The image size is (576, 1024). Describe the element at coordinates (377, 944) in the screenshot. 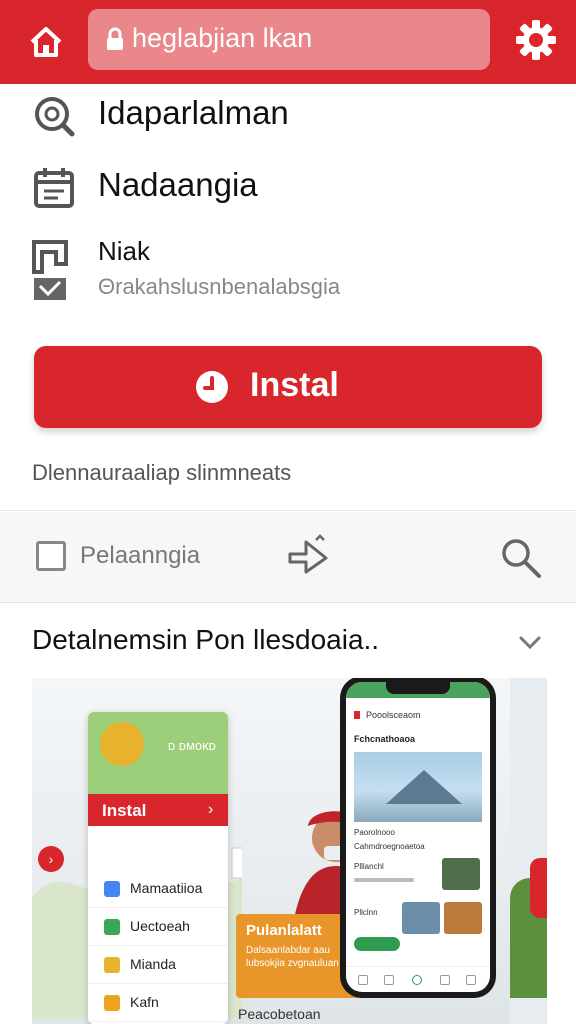

I see `phone-action-button` at that location.